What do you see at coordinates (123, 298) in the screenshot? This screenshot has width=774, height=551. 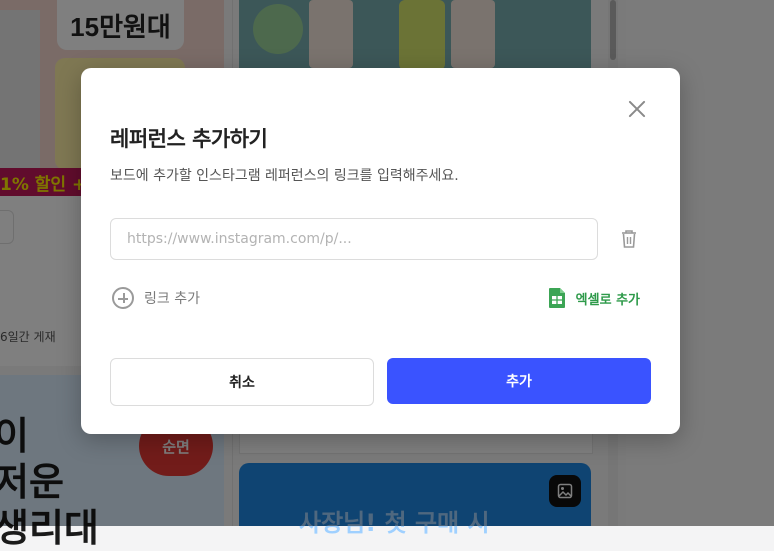 I see `plus-circle-icon` at bounding box center [123, 298].